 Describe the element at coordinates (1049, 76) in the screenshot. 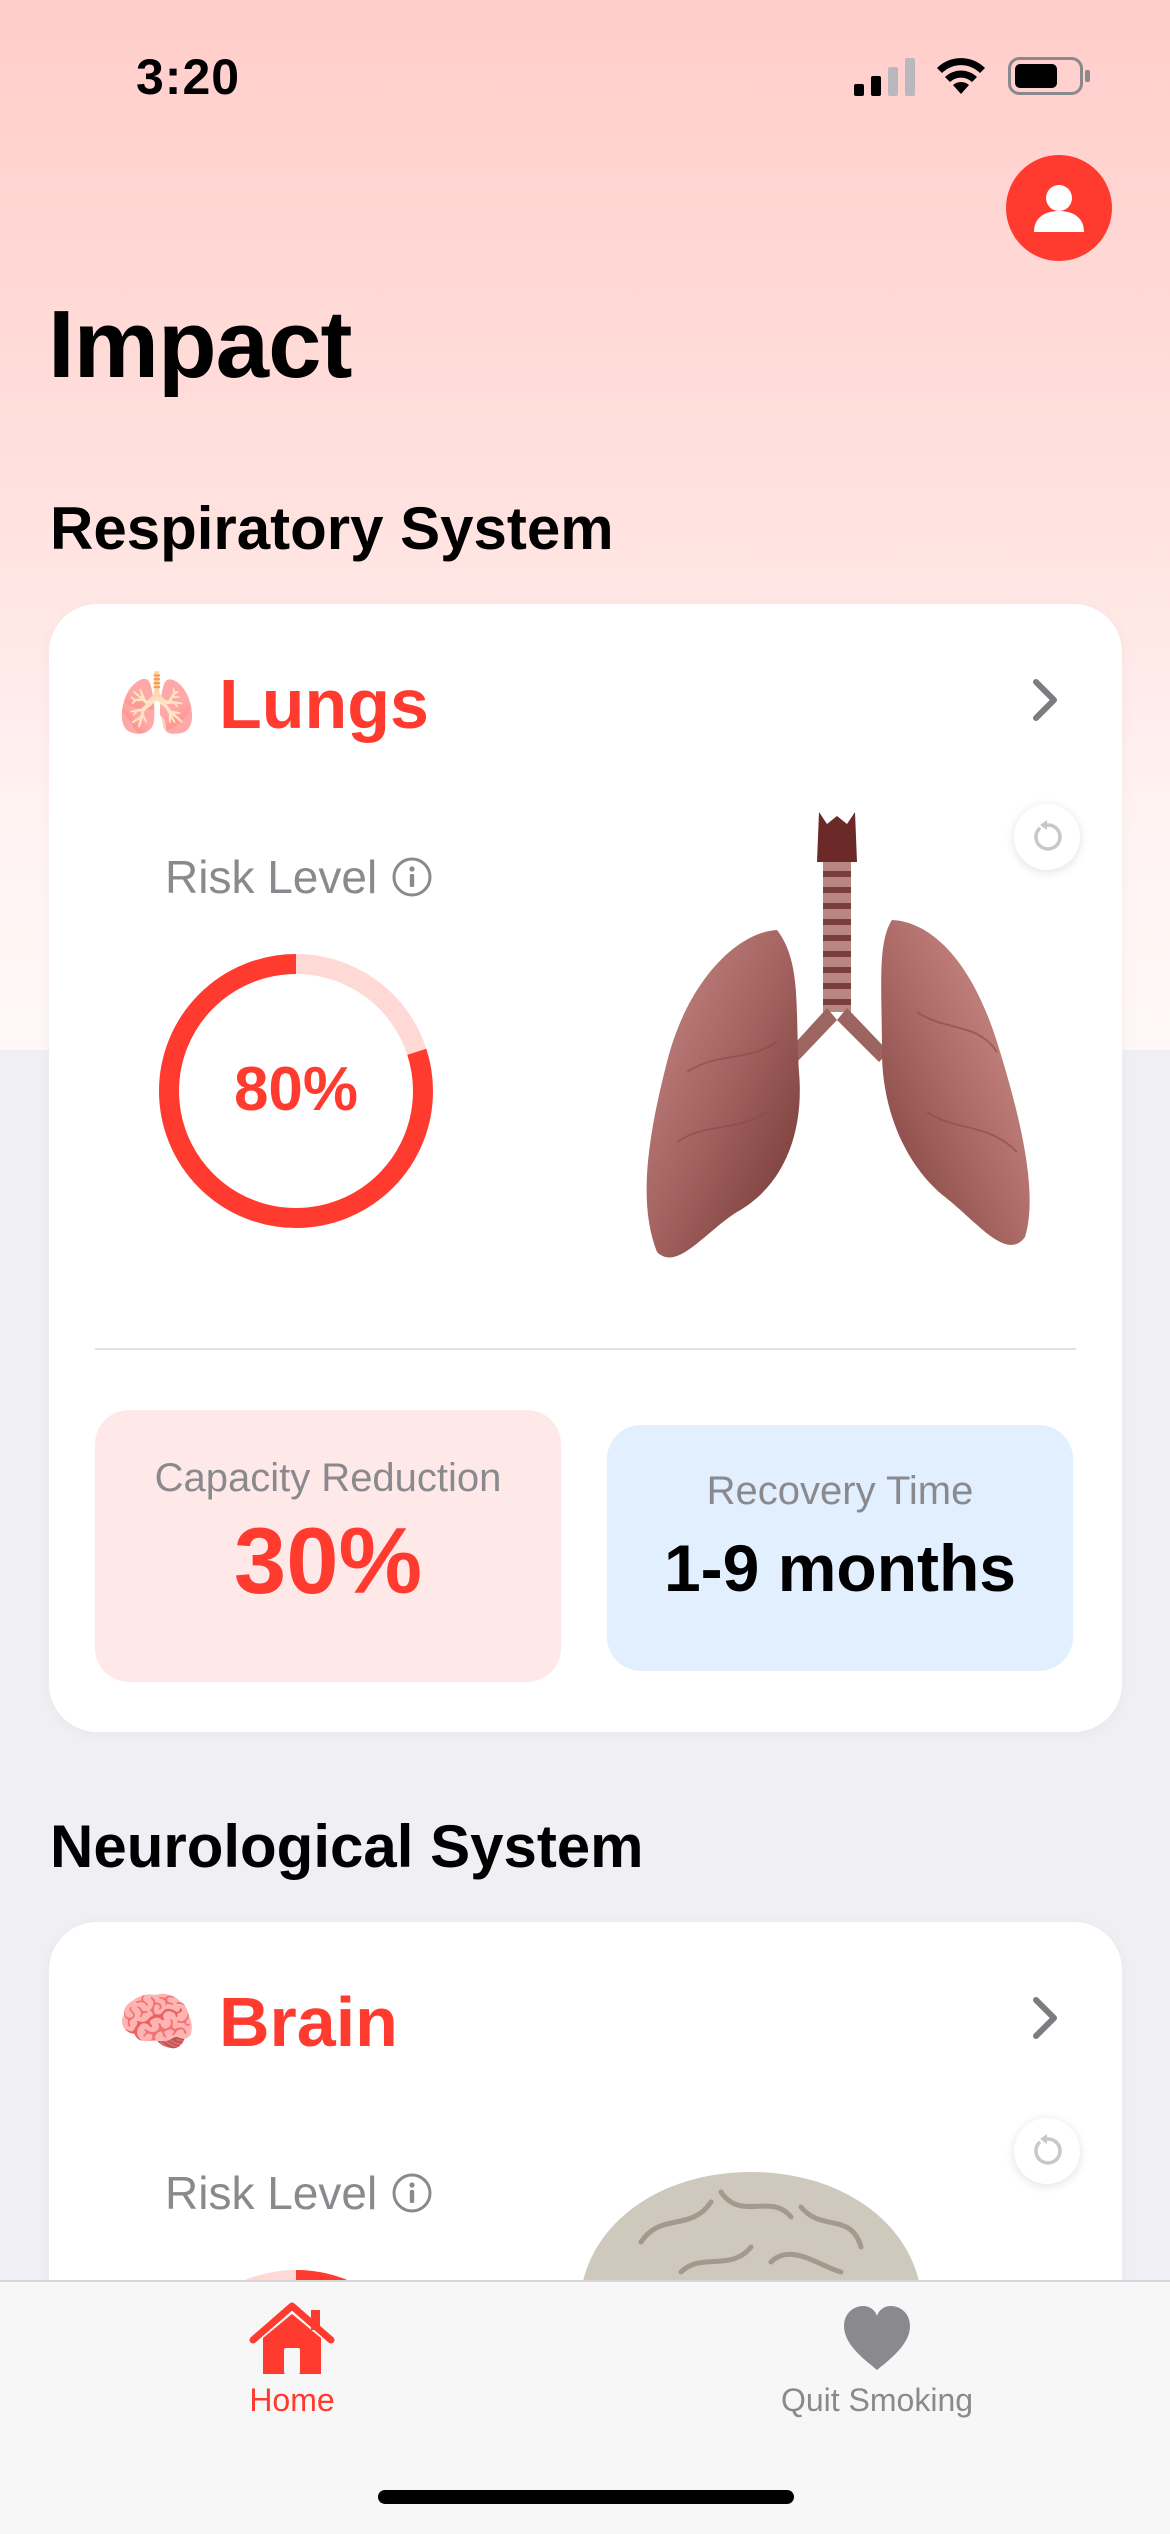

I see `battery-icon` at that location.